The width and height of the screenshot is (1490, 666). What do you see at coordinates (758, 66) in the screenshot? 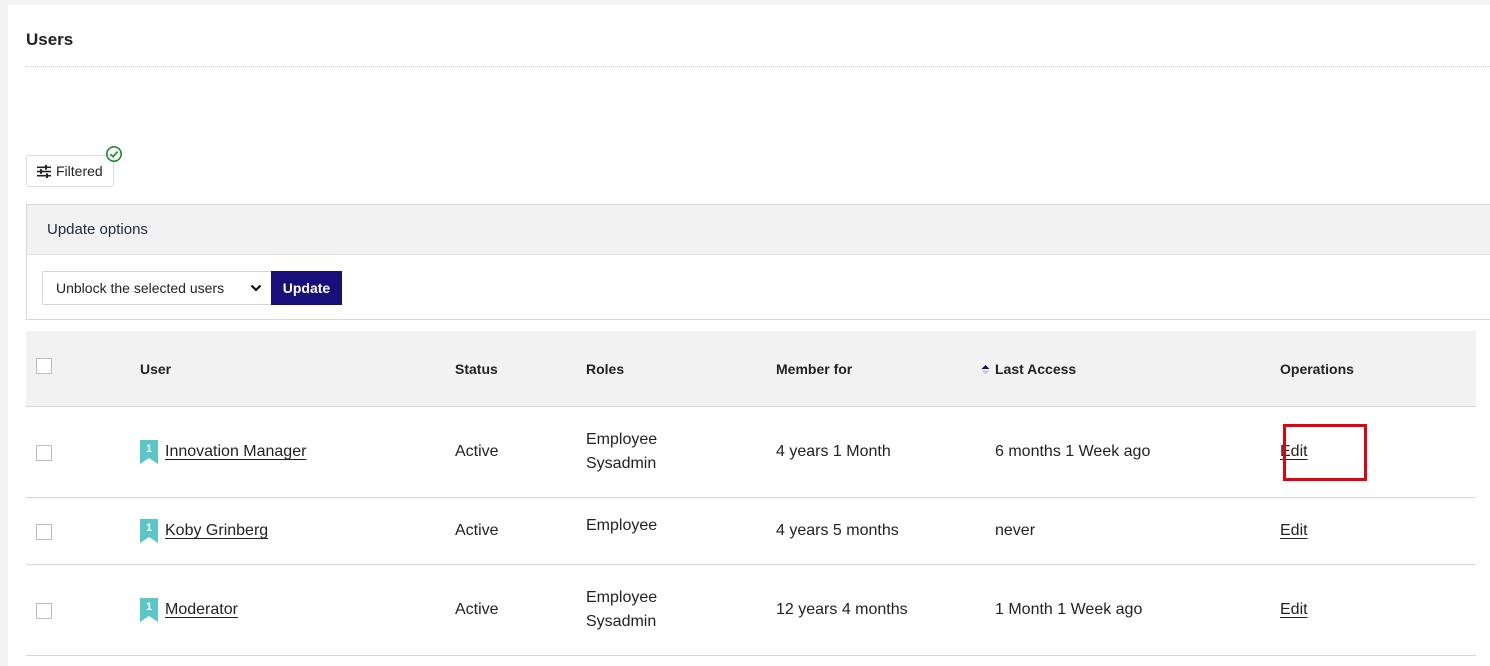
I see `title-divider` at bounding box center [758, 66].